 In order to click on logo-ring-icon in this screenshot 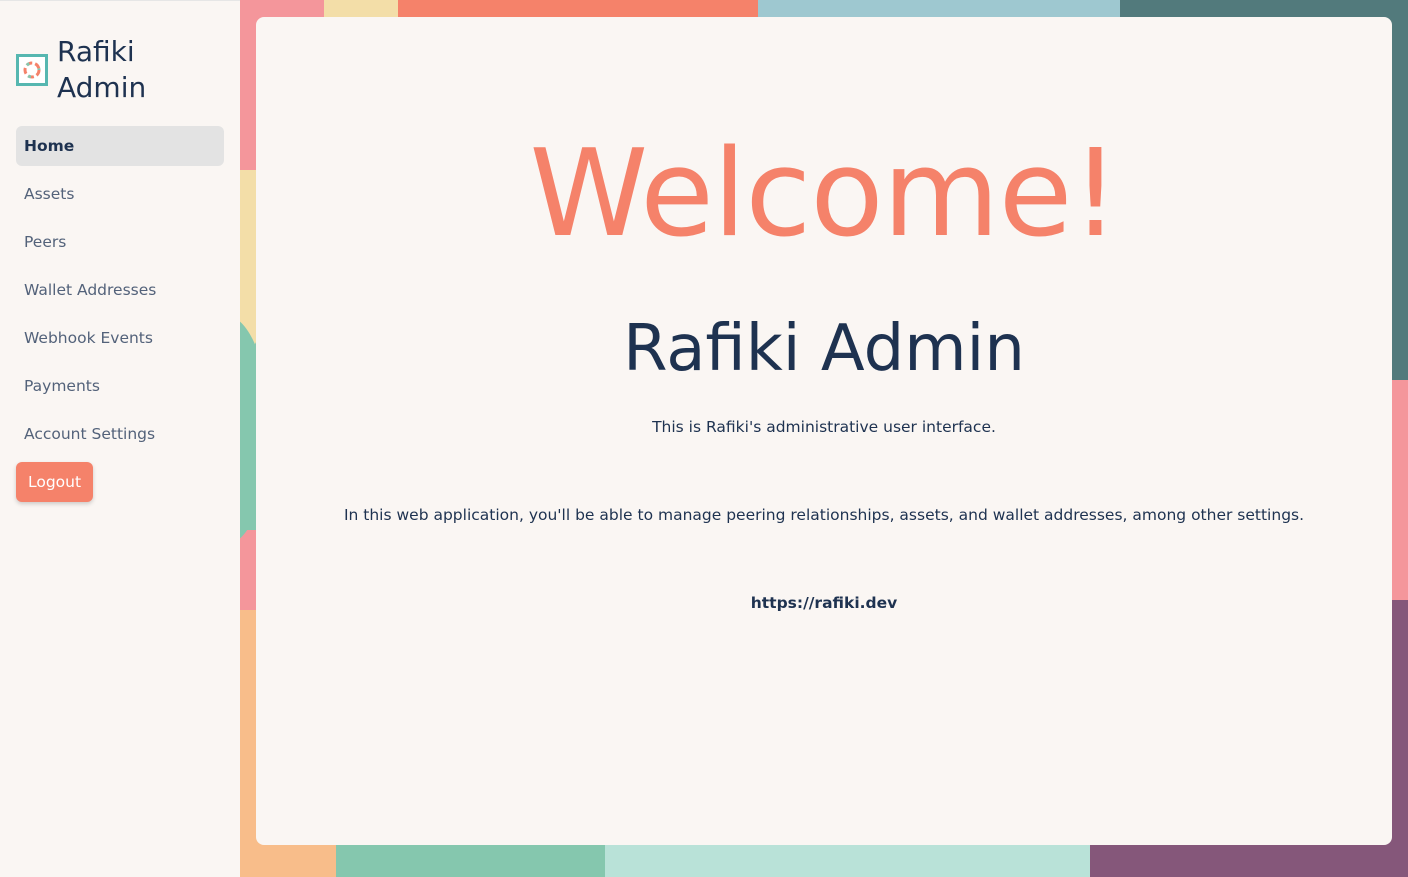, I will do `click(32, 70)`.